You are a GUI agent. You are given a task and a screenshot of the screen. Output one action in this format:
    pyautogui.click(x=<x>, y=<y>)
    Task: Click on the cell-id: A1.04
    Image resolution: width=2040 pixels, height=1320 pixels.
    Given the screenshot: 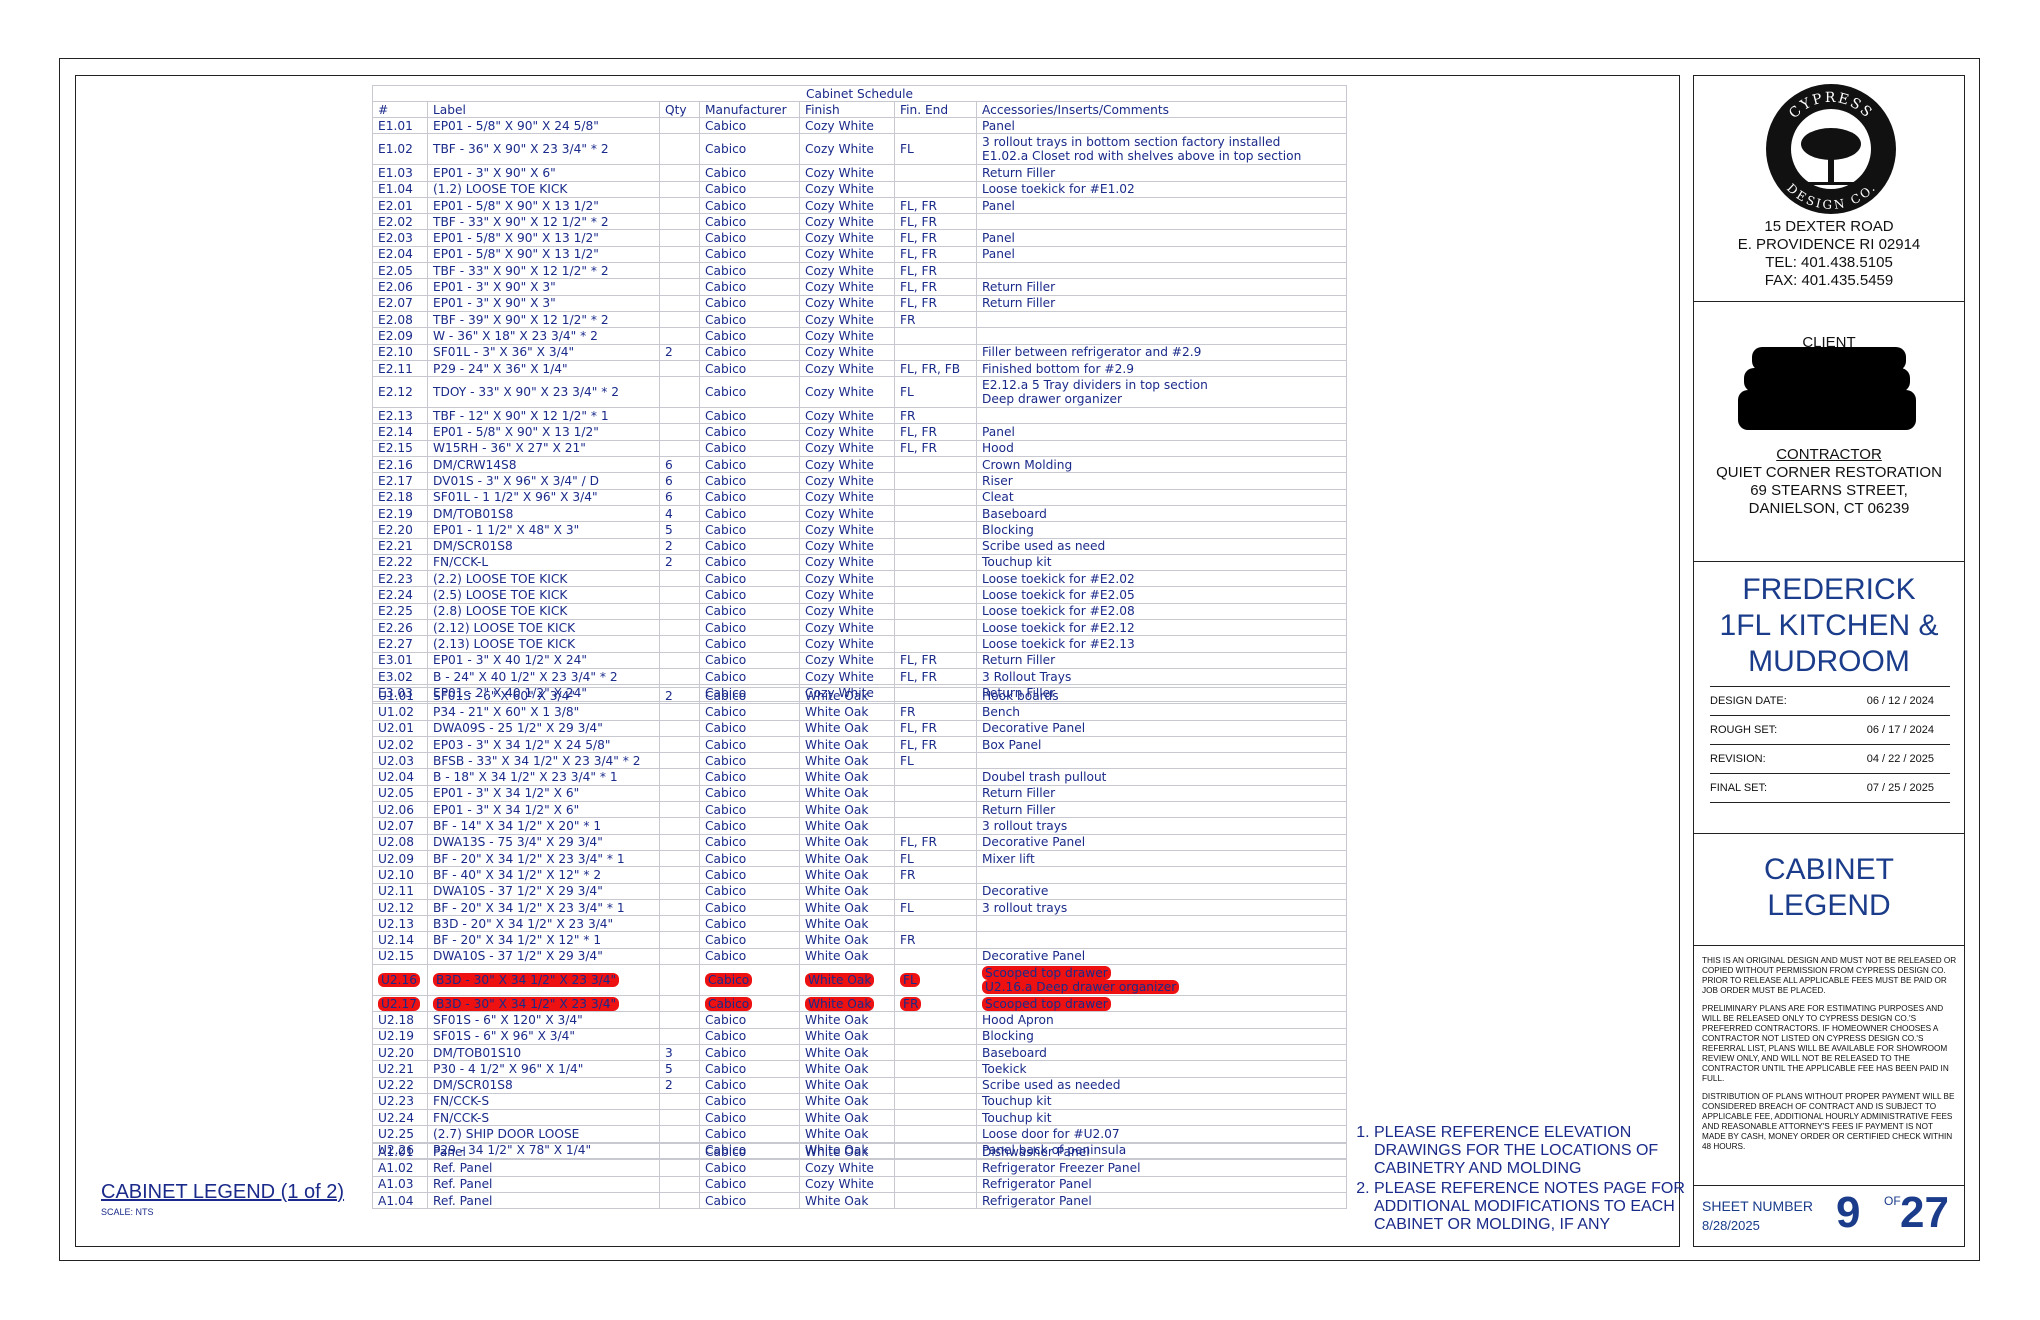 What is the action you would take?
    pyautogui.click(x=400, y=1200)
    